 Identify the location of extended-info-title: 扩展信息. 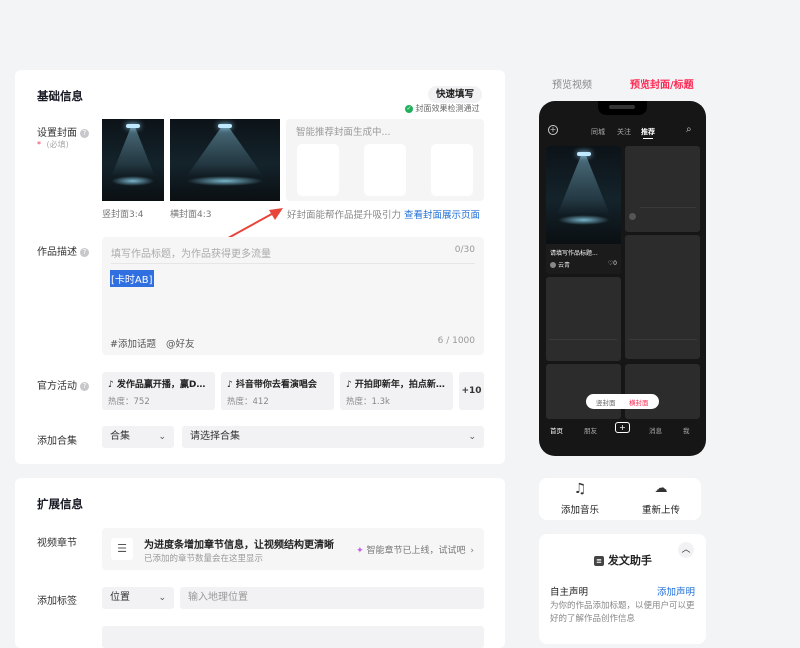
(60, 504).